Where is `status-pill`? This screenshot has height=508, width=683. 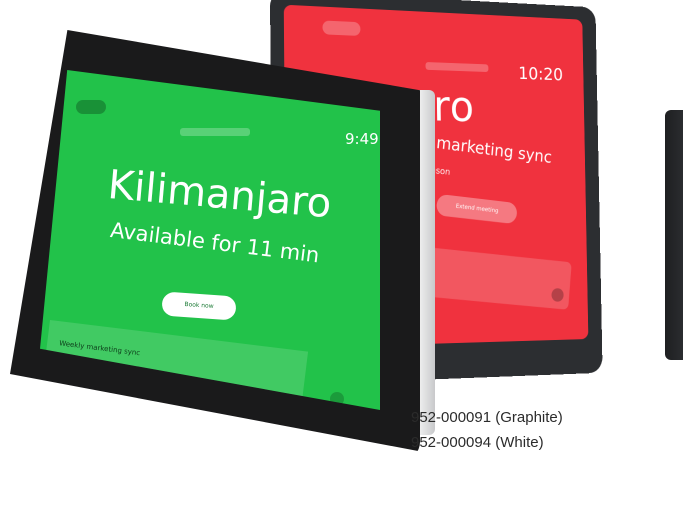 status-pill is located at coordinates (91, 107).